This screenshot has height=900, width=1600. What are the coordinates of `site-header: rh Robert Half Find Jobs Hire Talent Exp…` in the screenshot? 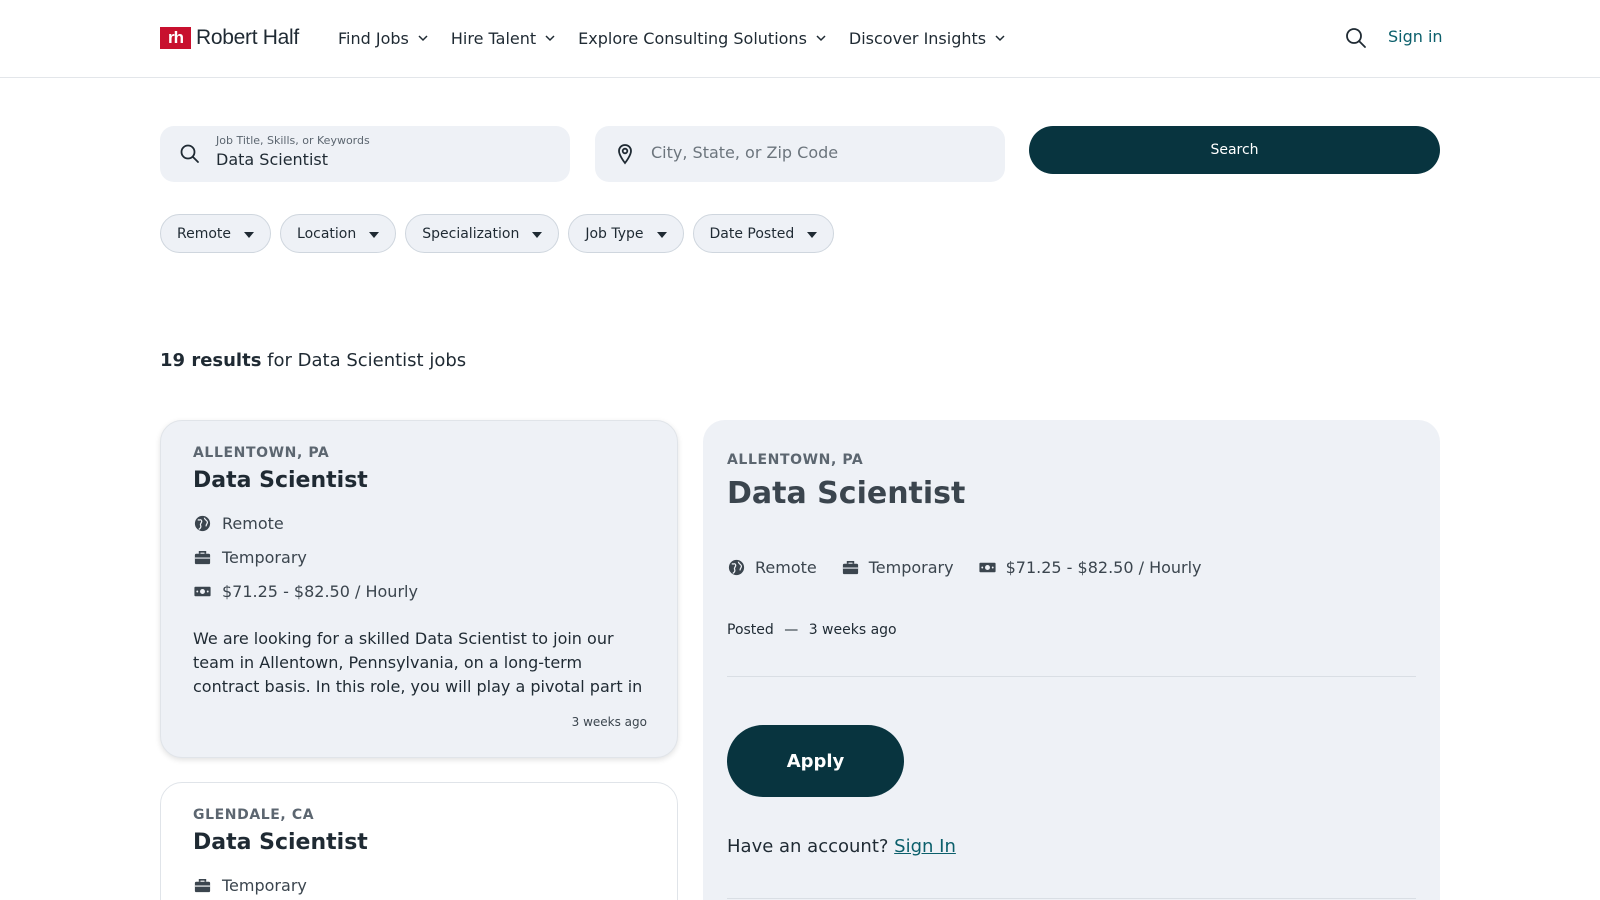 It's located at (800, 39).